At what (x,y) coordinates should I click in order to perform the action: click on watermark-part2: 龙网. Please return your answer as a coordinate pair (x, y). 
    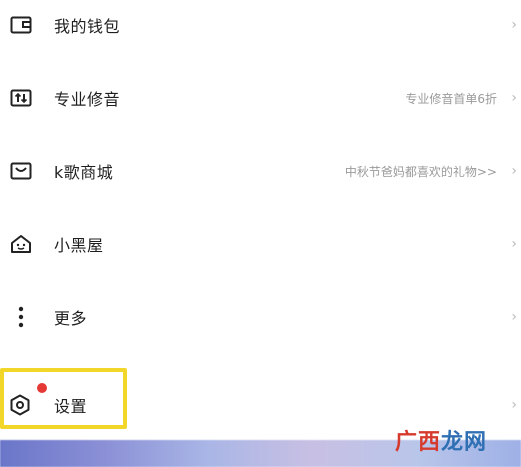
    Looking at the image, I should click on (463, 442).